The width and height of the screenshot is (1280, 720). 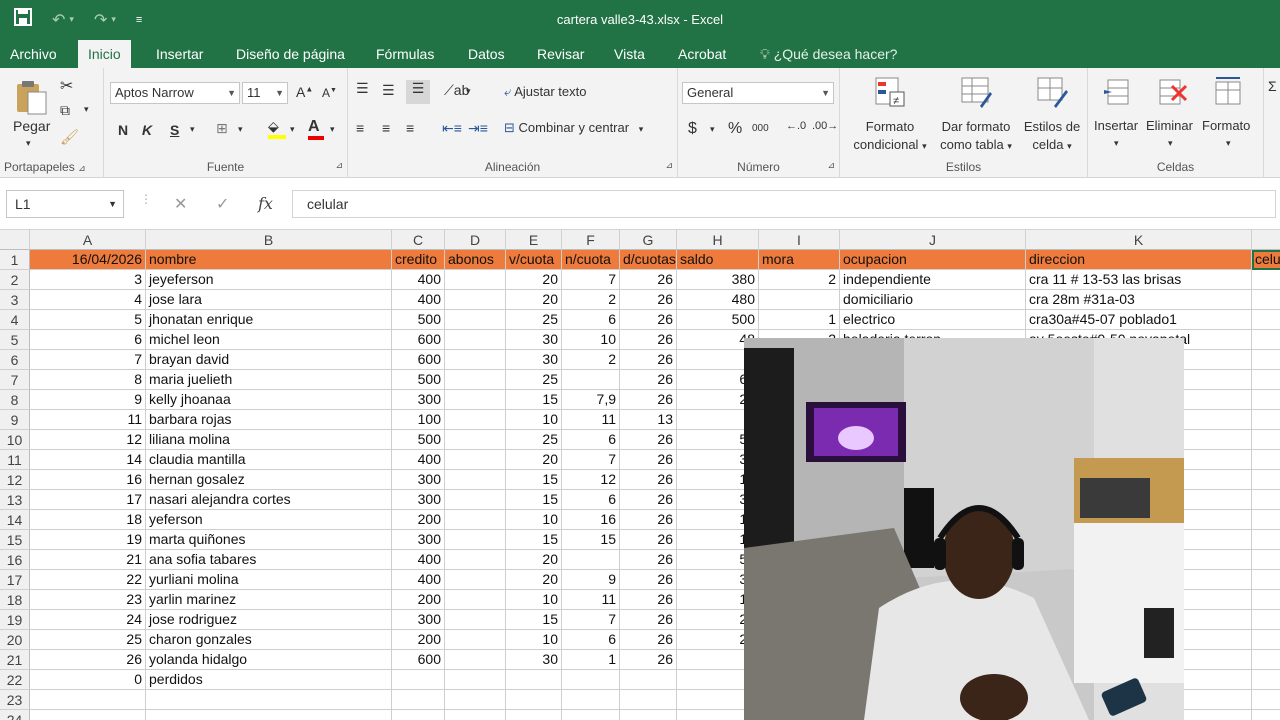 I want to click on row-header: 10, so click(x=15, y=440).